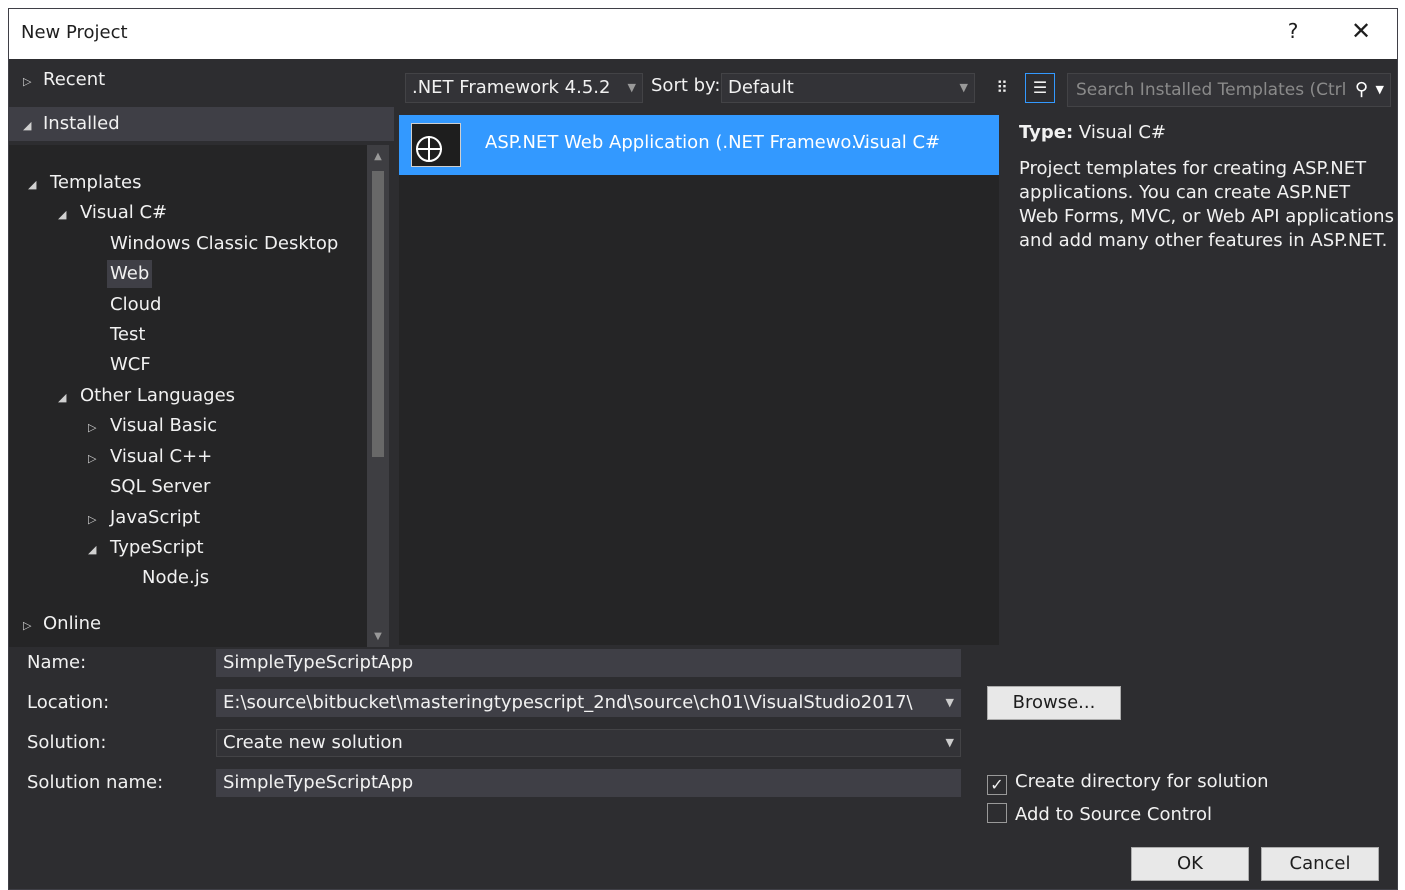 The image size is (1405, 890). Describe the element at coordinates (1122, 132) in the screenshot. I see `type-value: Visual C#` at that location.